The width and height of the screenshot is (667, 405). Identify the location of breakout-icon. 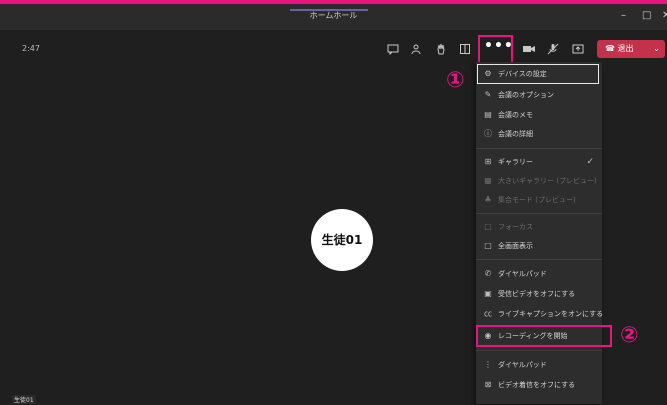
(465, 50).